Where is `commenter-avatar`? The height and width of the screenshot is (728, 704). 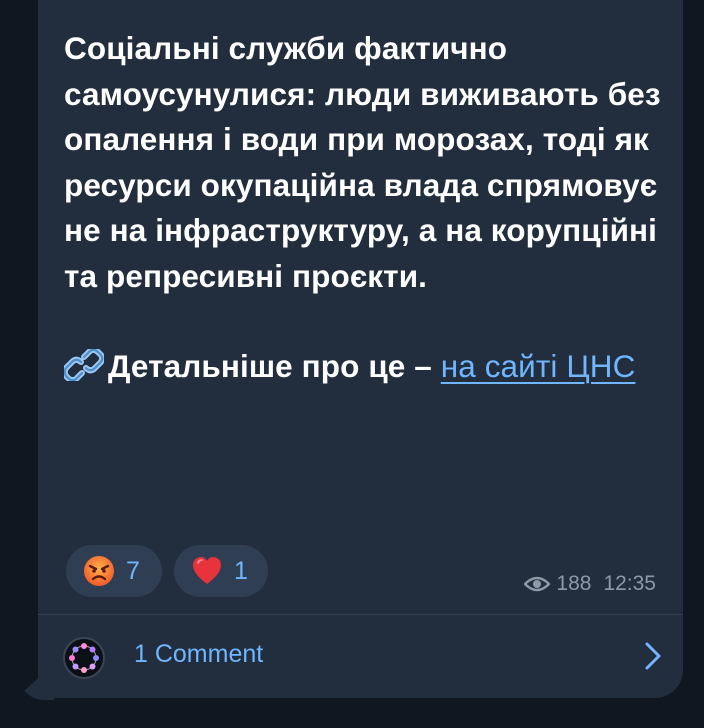 commenter-avatar is located at coordinates (84, 658).